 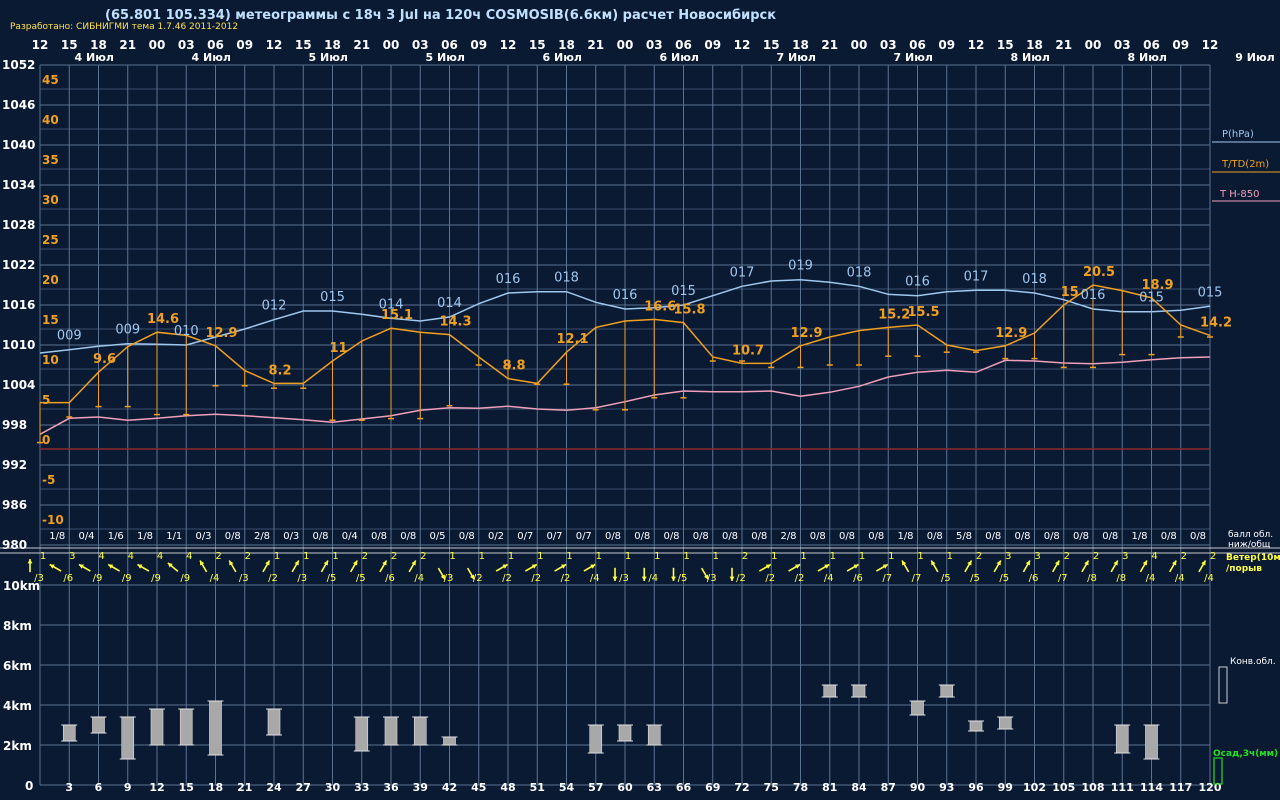 What do you see at coordinates (18, 65) in the screenshot?
I see `pressure-tick-label: 1052` at bounding box center [18, 65].